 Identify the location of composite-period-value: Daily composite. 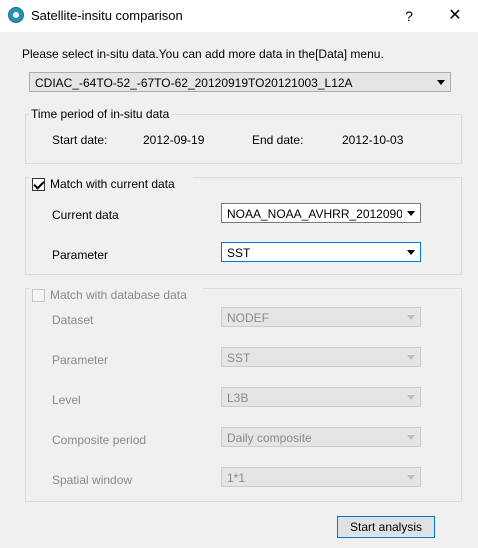
(269, 438).